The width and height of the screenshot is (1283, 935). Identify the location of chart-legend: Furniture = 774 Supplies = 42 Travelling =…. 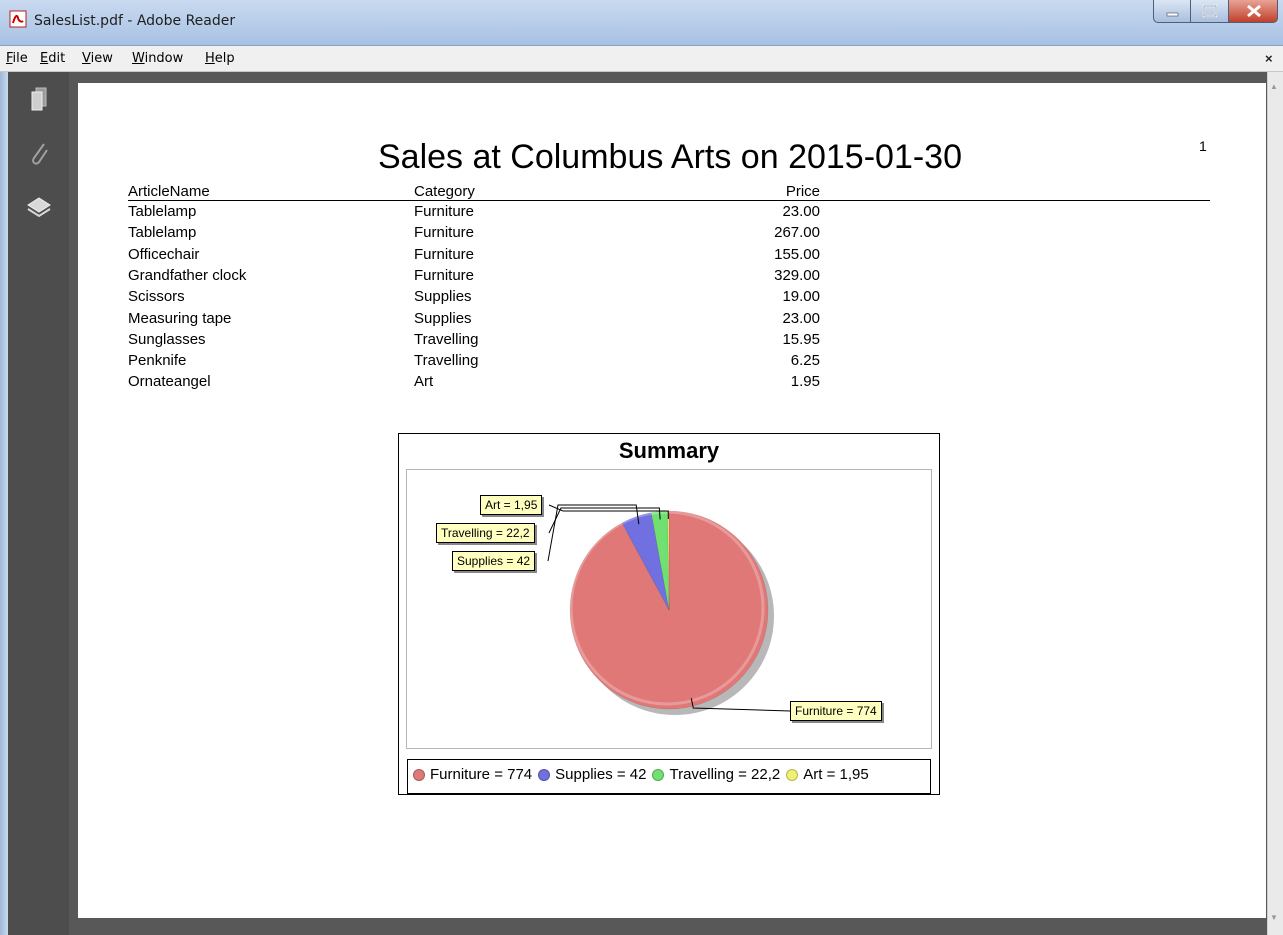
(644, 774).